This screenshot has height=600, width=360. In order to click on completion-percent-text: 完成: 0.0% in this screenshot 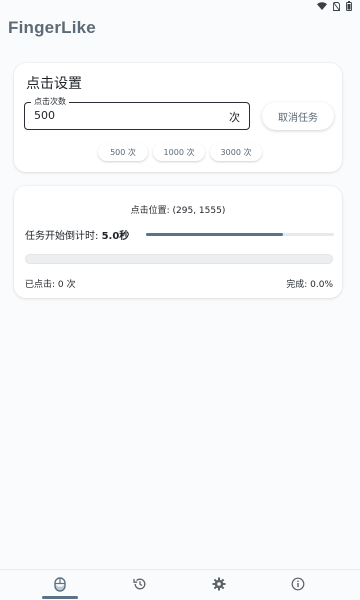, I will do `click(309, 285)`.